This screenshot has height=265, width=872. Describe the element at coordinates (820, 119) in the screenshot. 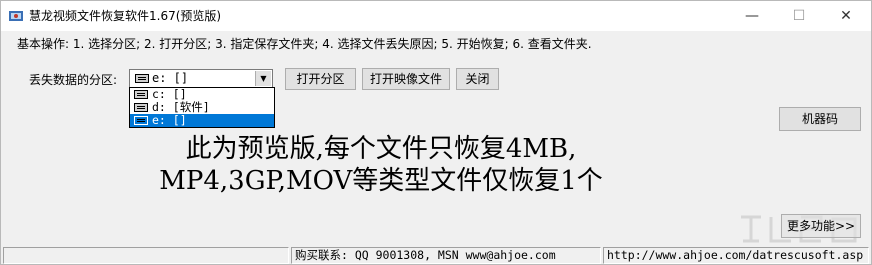

I see `machine-code-button: 机器码` at that location.